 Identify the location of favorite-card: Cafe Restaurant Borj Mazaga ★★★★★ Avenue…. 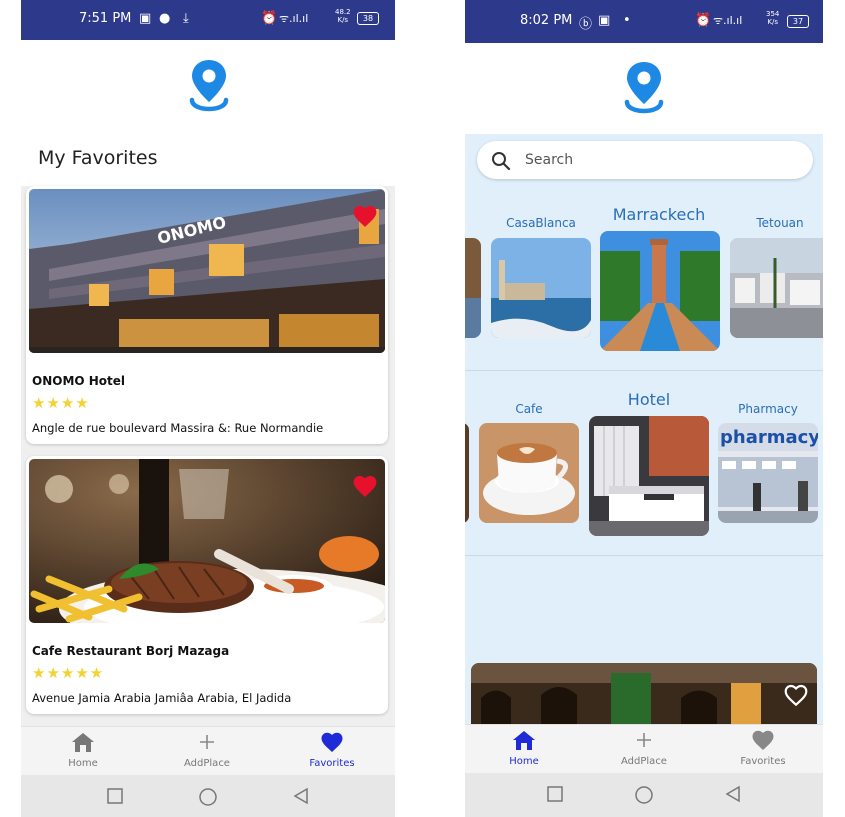
(207, 585).